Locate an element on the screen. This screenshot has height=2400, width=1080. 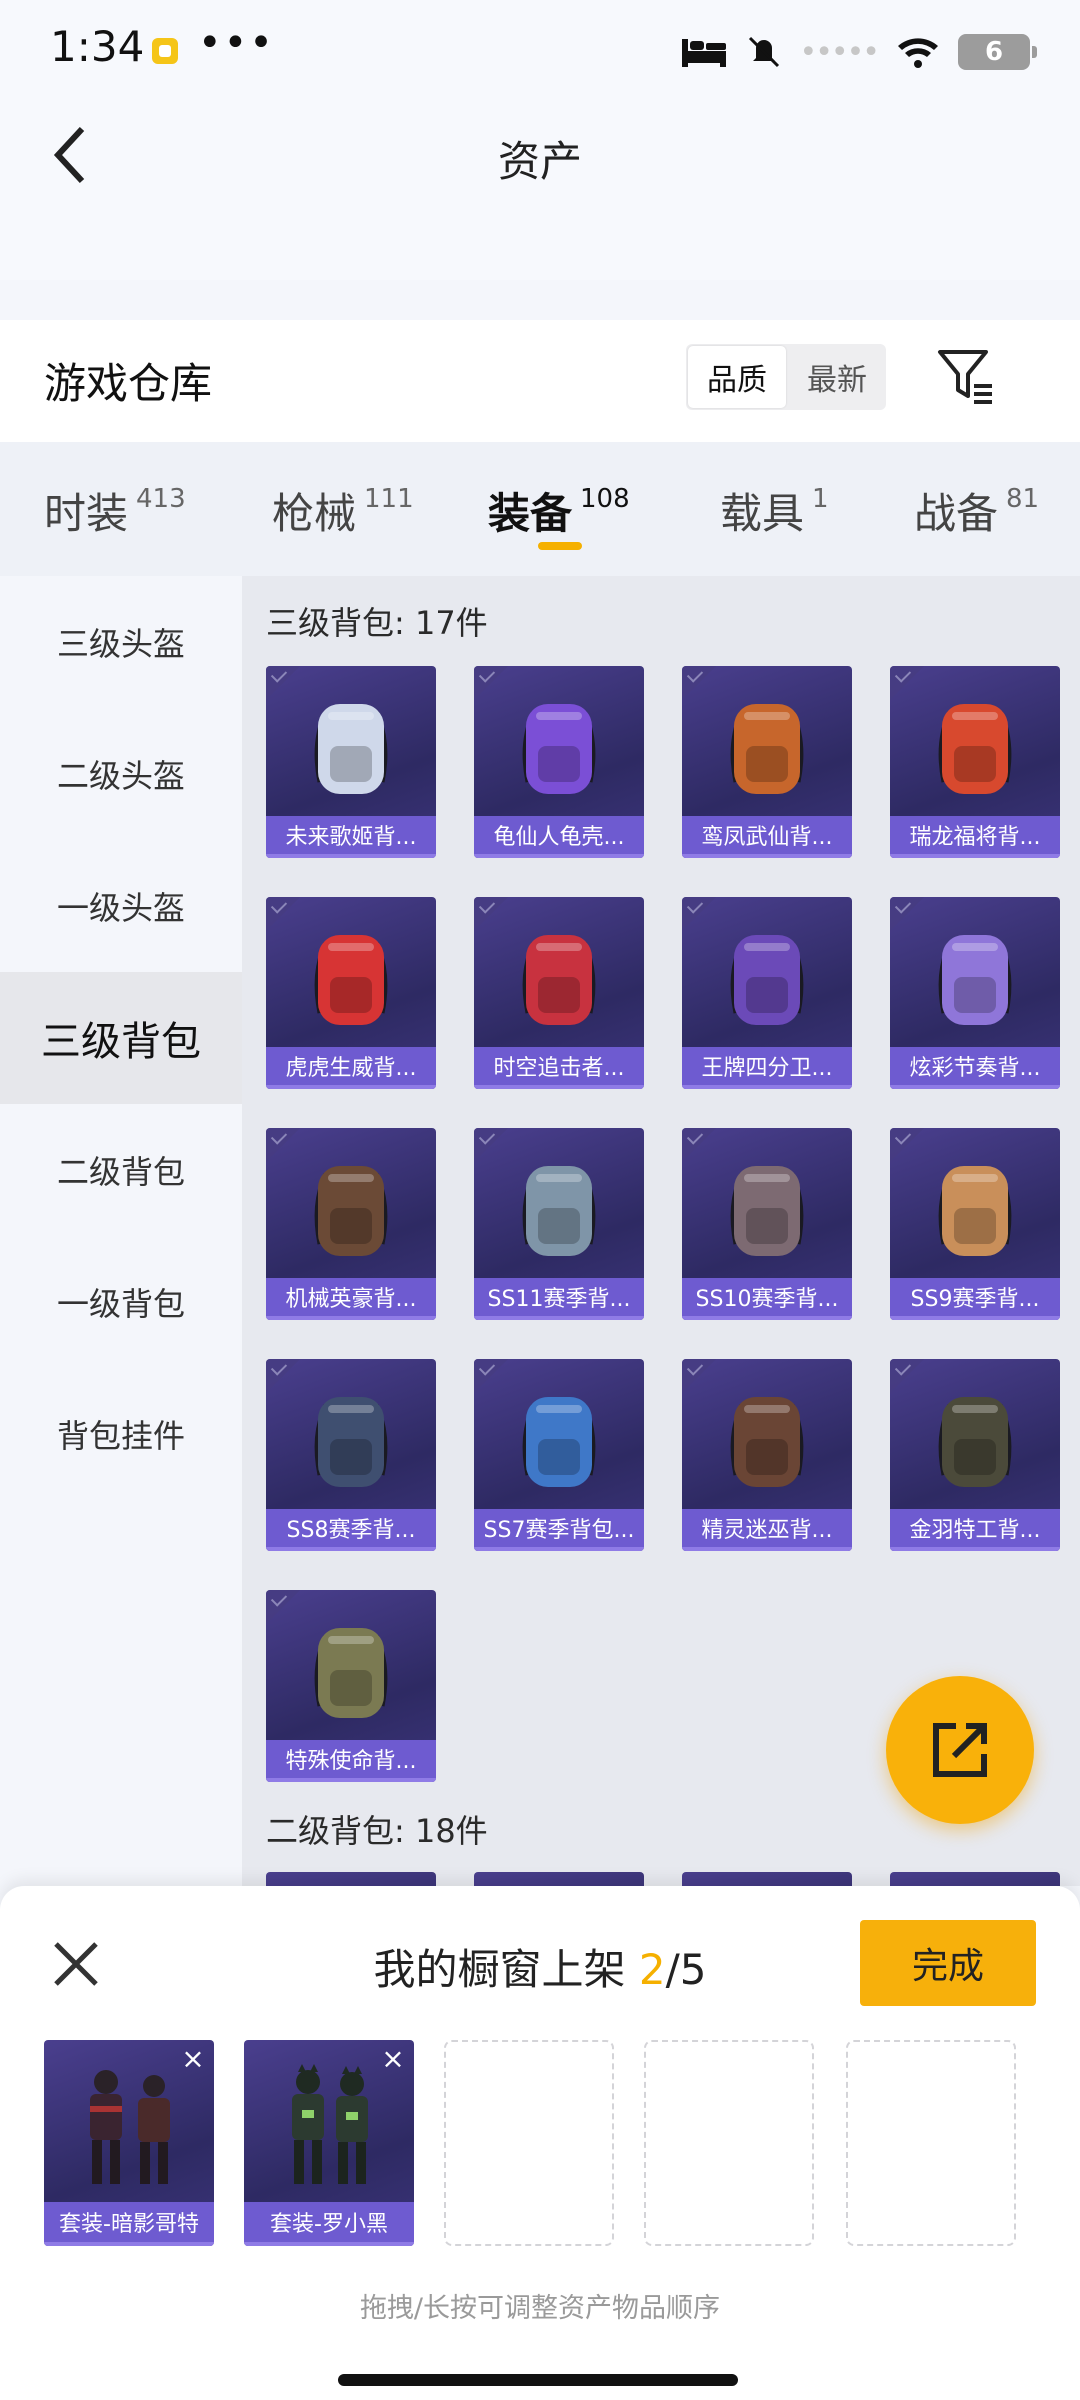
showcase-slot: × 套装-暗影哥特 is located at coordinates (129, 2143).